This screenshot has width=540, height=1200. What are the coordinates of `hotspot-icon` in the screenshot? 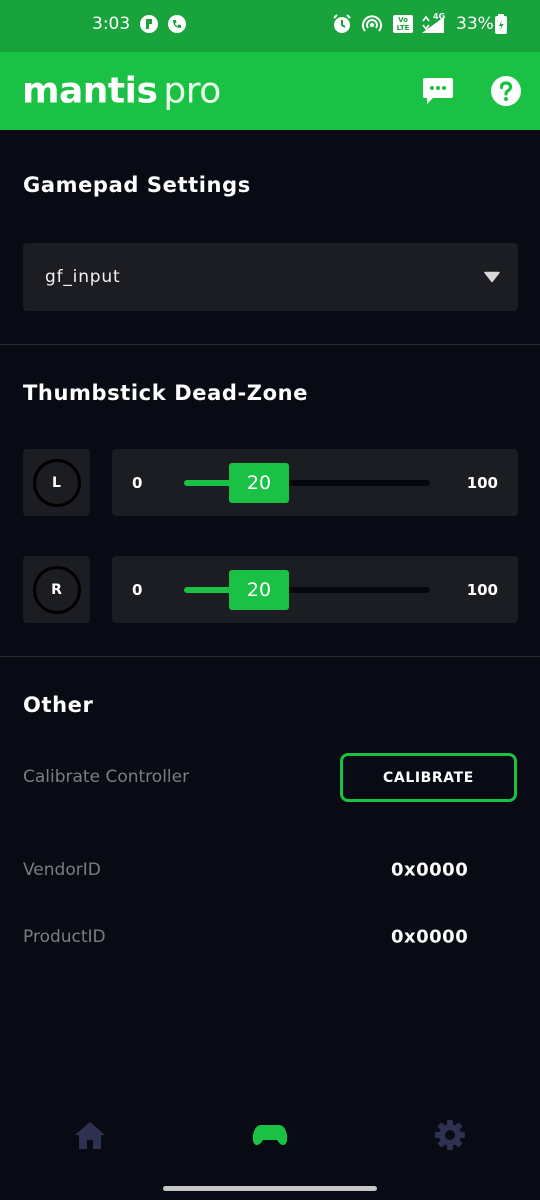 It's located at (372, 24).